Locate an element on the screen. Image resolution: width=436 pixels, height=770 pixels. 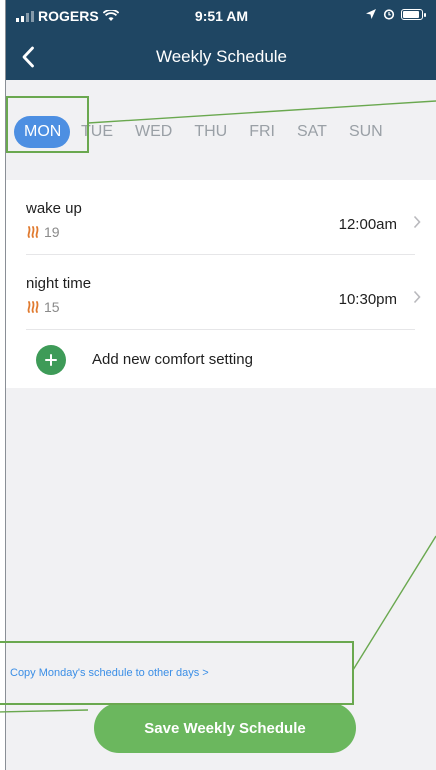
day-tab-mon: MON is located at coordinates (42, 132).